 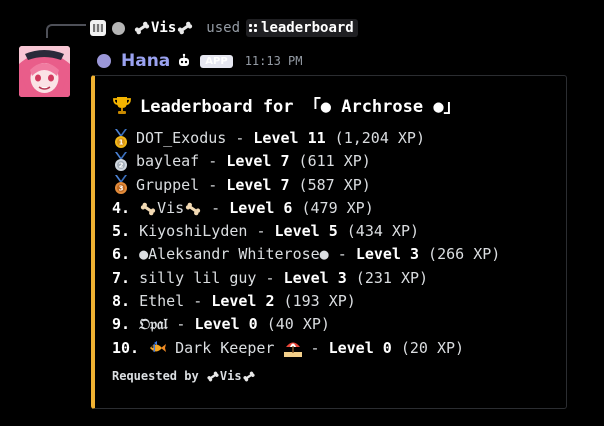 I want to click on used-label: used, so click(x=223, y=28).